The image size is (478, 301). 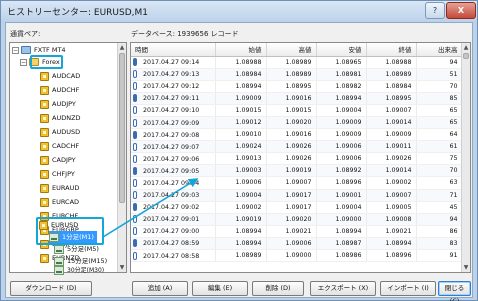 What do you see at coordinates (59, 202) in the screenshot?
I see `tree-symbol-eurcad: EURCAD` at bounding box center [59, 202].